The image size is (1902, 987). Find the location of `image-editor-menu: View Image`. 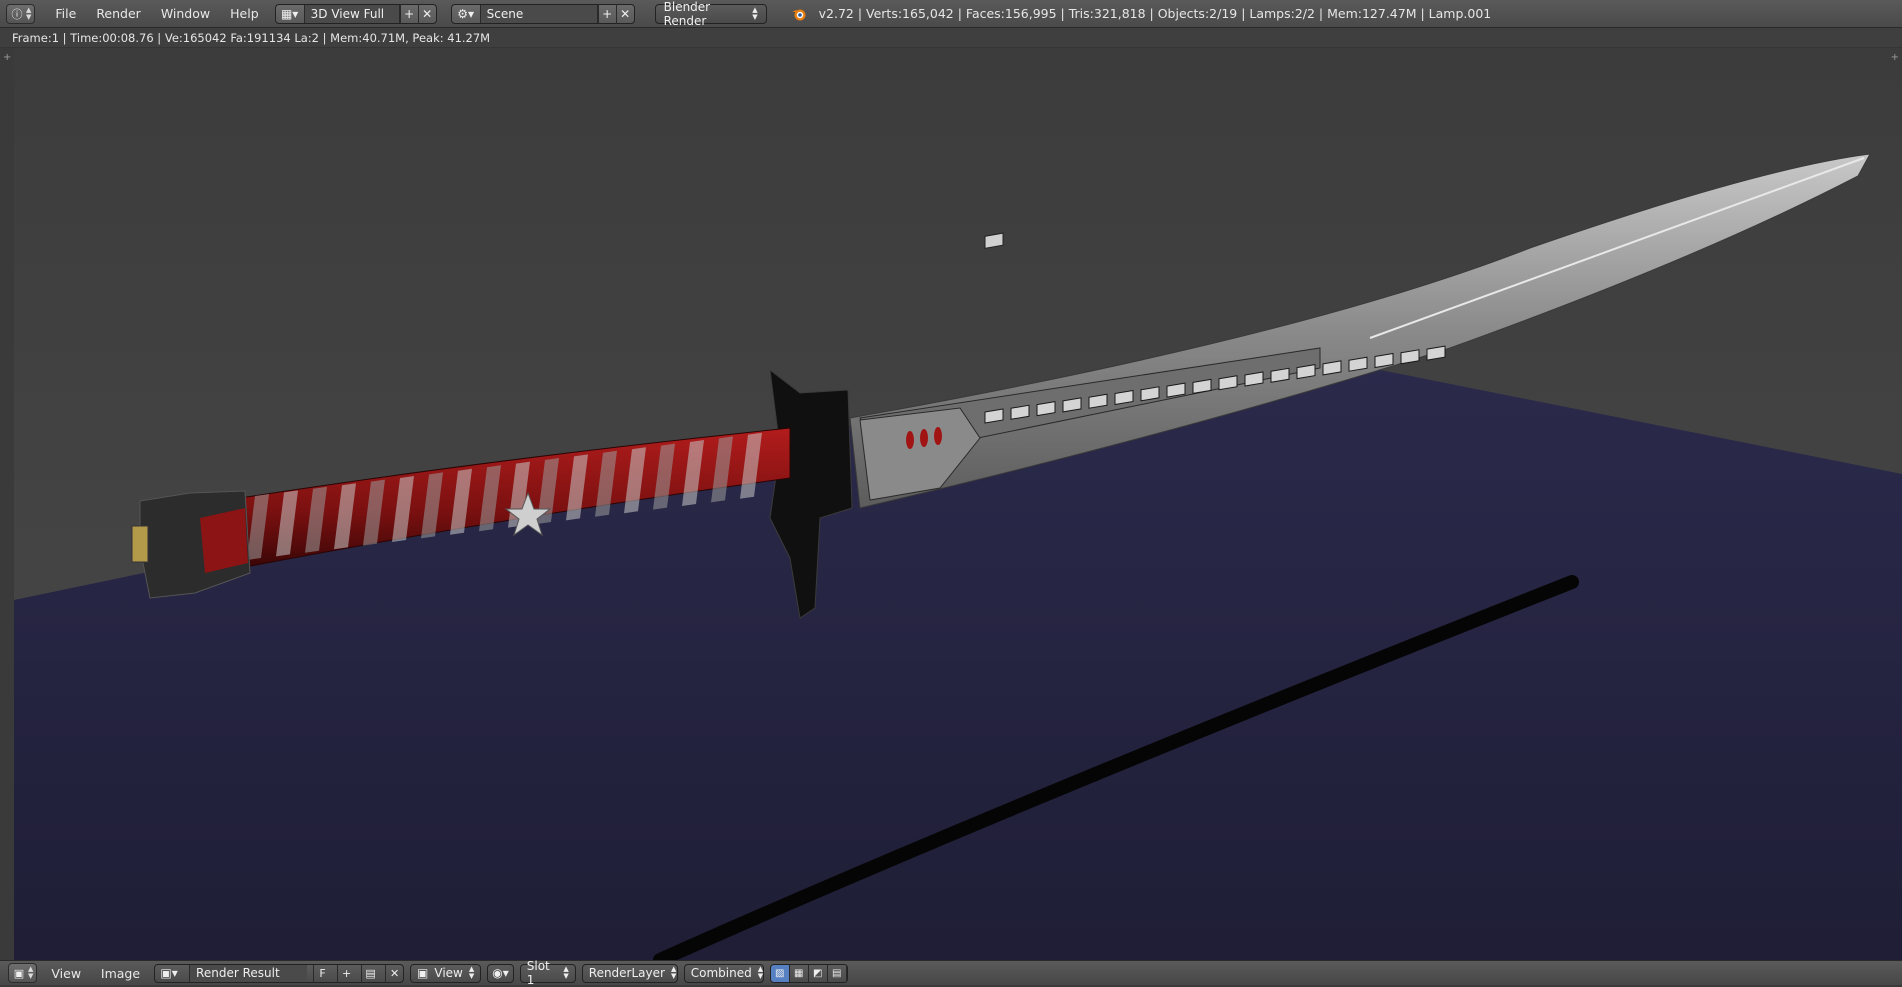

image-editor-menu: View Image is located at coordinates (95, 973).